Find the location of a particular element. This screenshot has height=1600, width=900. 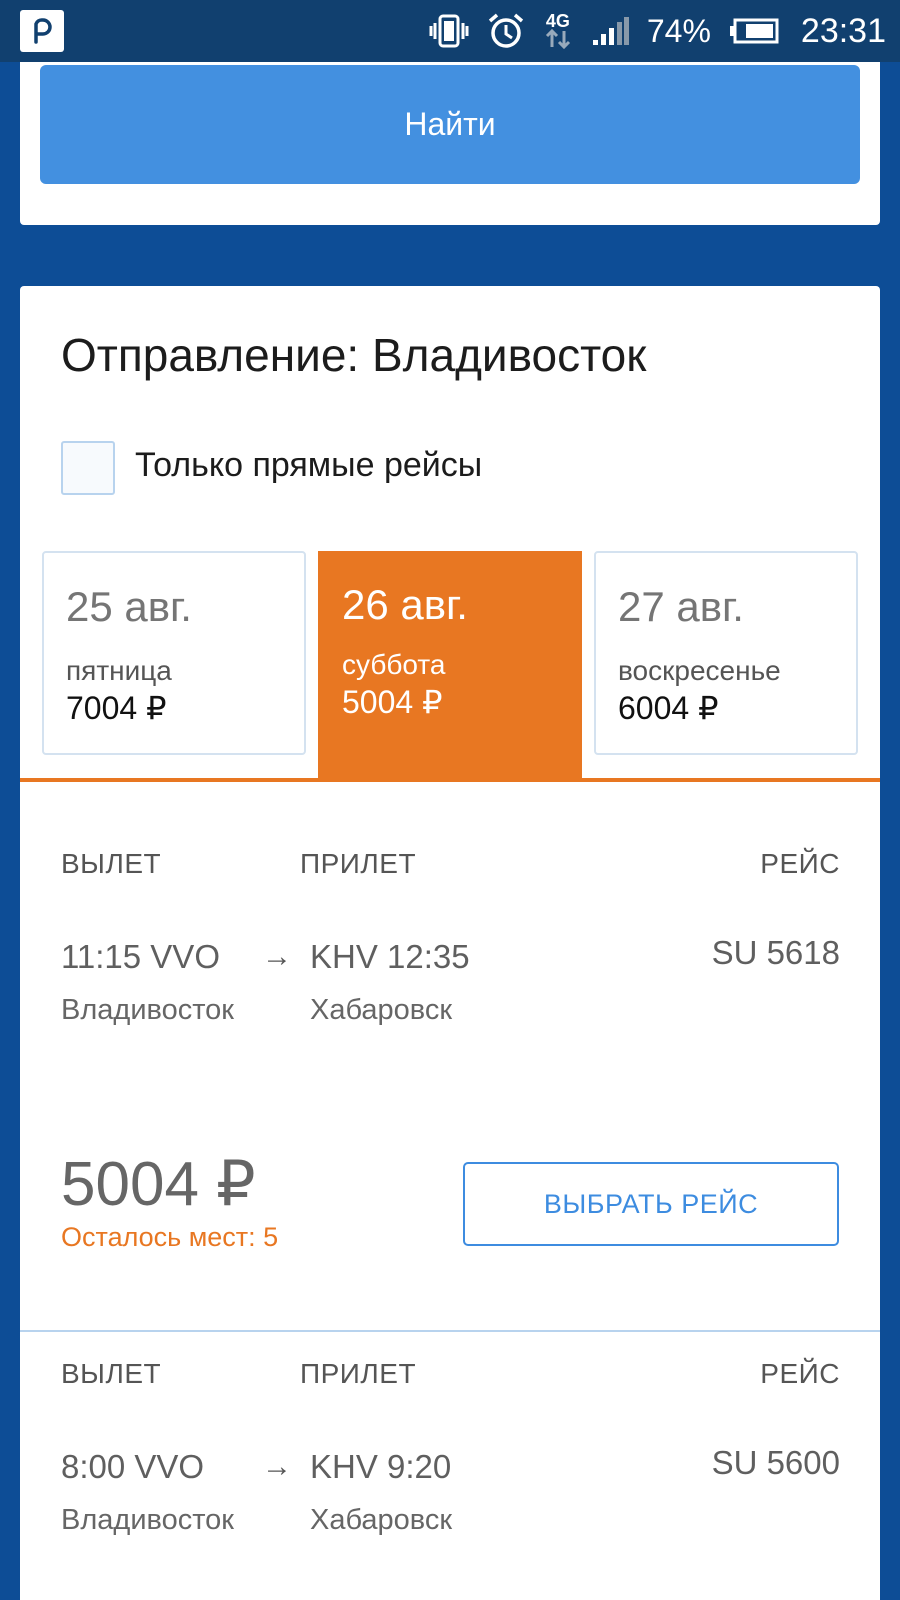

direct-only-label: Только прямые рейсы is located at coordinates (308, 465).